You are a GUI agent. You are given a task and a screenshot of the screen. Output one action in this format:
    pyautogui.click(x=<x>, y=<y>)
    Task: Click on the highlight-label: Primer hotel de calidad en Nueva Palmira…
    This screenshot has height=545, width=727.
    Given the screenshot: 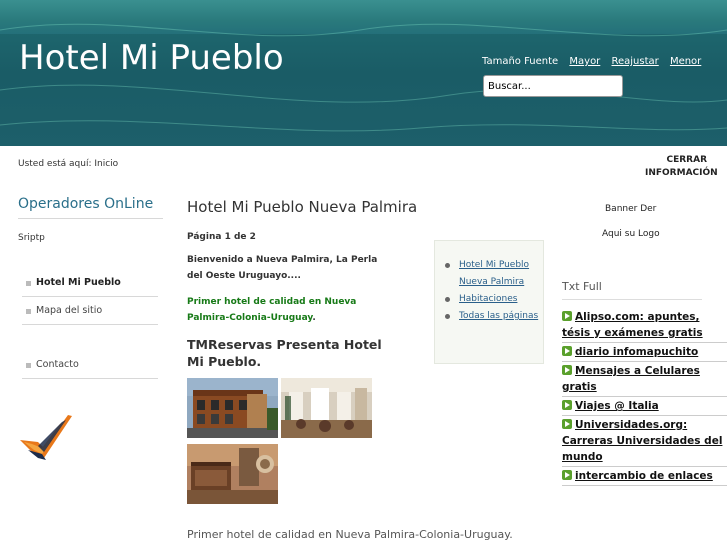 What is the action you would take?
    pyautogui.click(x=272, y=310)
    